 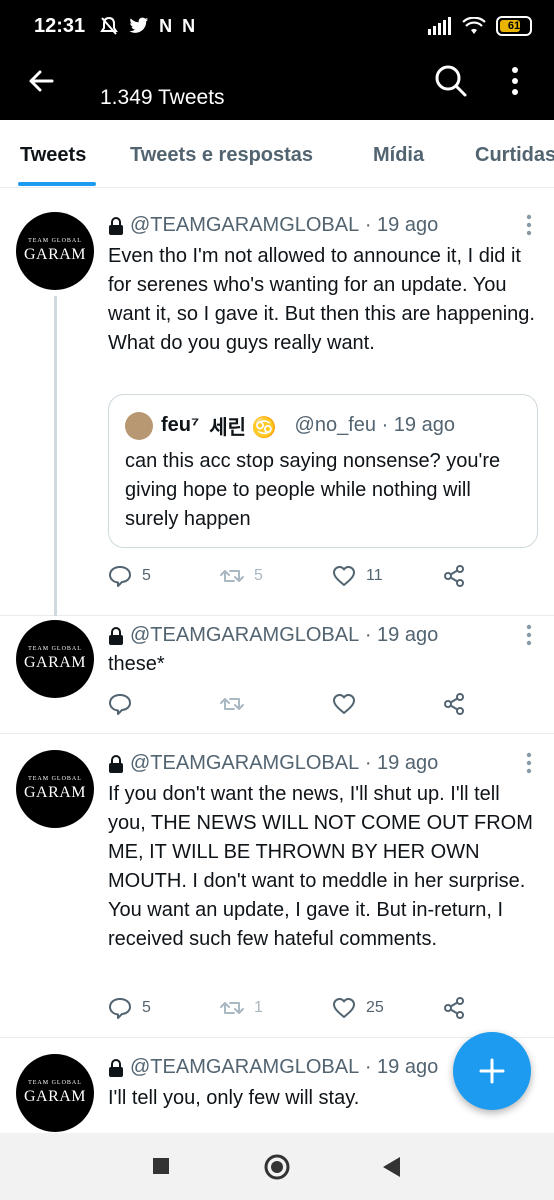 I want to click on recents-square-icon, so click(x=161, y=1166).